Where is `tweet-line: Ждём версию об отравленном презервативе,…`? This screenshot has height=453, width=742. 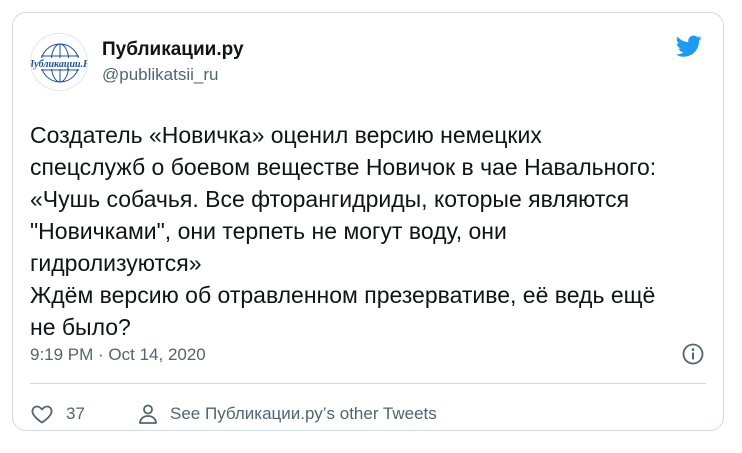
tweet-line: Ждём версию об отравленном презервативе,… is located at coordinates (343, 295).